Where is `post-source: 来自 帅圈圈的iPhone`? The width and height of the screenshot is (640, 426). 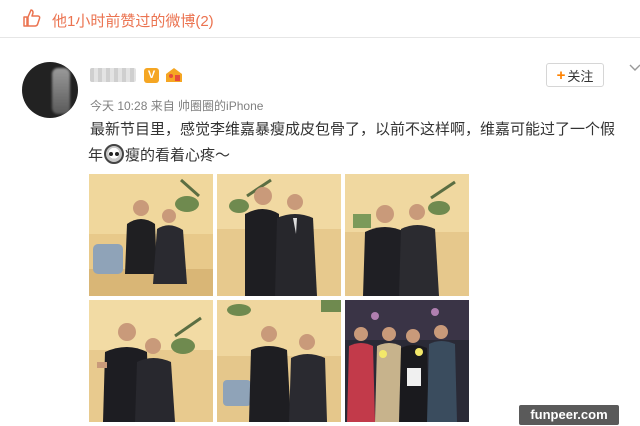 post-source: 来自 帅圈圈的iPhone is located at coordinates (207, 106).